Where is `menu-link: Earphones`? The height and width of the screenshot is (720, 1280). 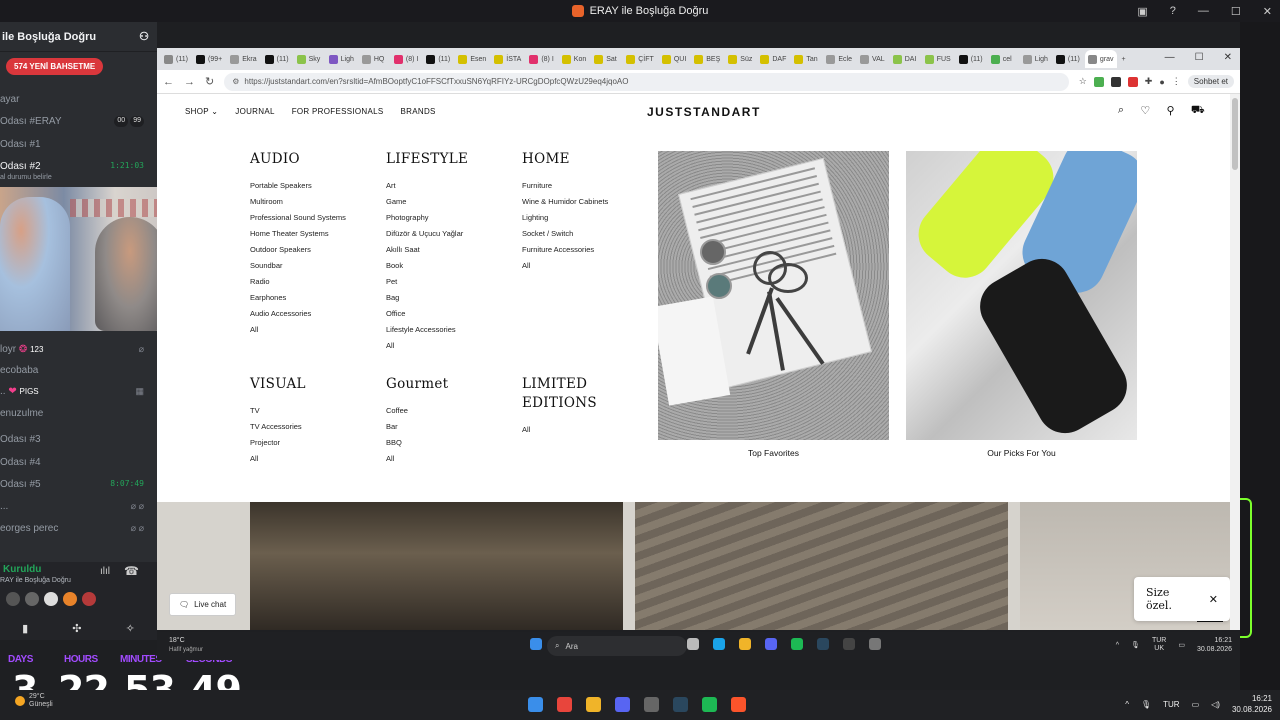
menu-link: Earphones is located at coordinates (298, 298).